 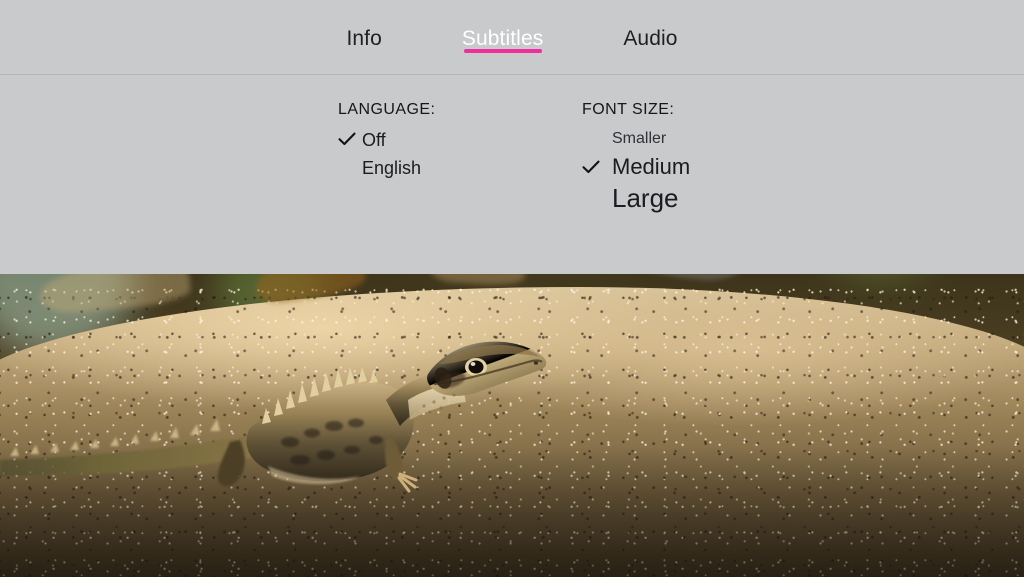 What do you see at coordinates (363, 24) in the screenshot?
I see `tab-info: Info` at bounding box center [363, 24].